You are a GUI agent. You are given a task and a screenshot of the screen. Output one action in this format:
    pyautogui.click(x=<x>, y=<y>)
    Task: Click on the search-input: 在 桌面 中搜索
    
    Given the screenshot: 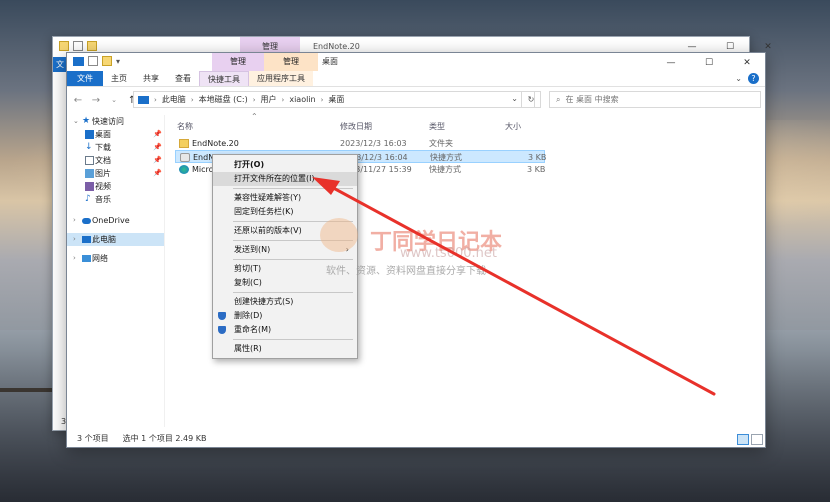 What is the action you would take?
    pyautogui.click(x=591, y=99)
    